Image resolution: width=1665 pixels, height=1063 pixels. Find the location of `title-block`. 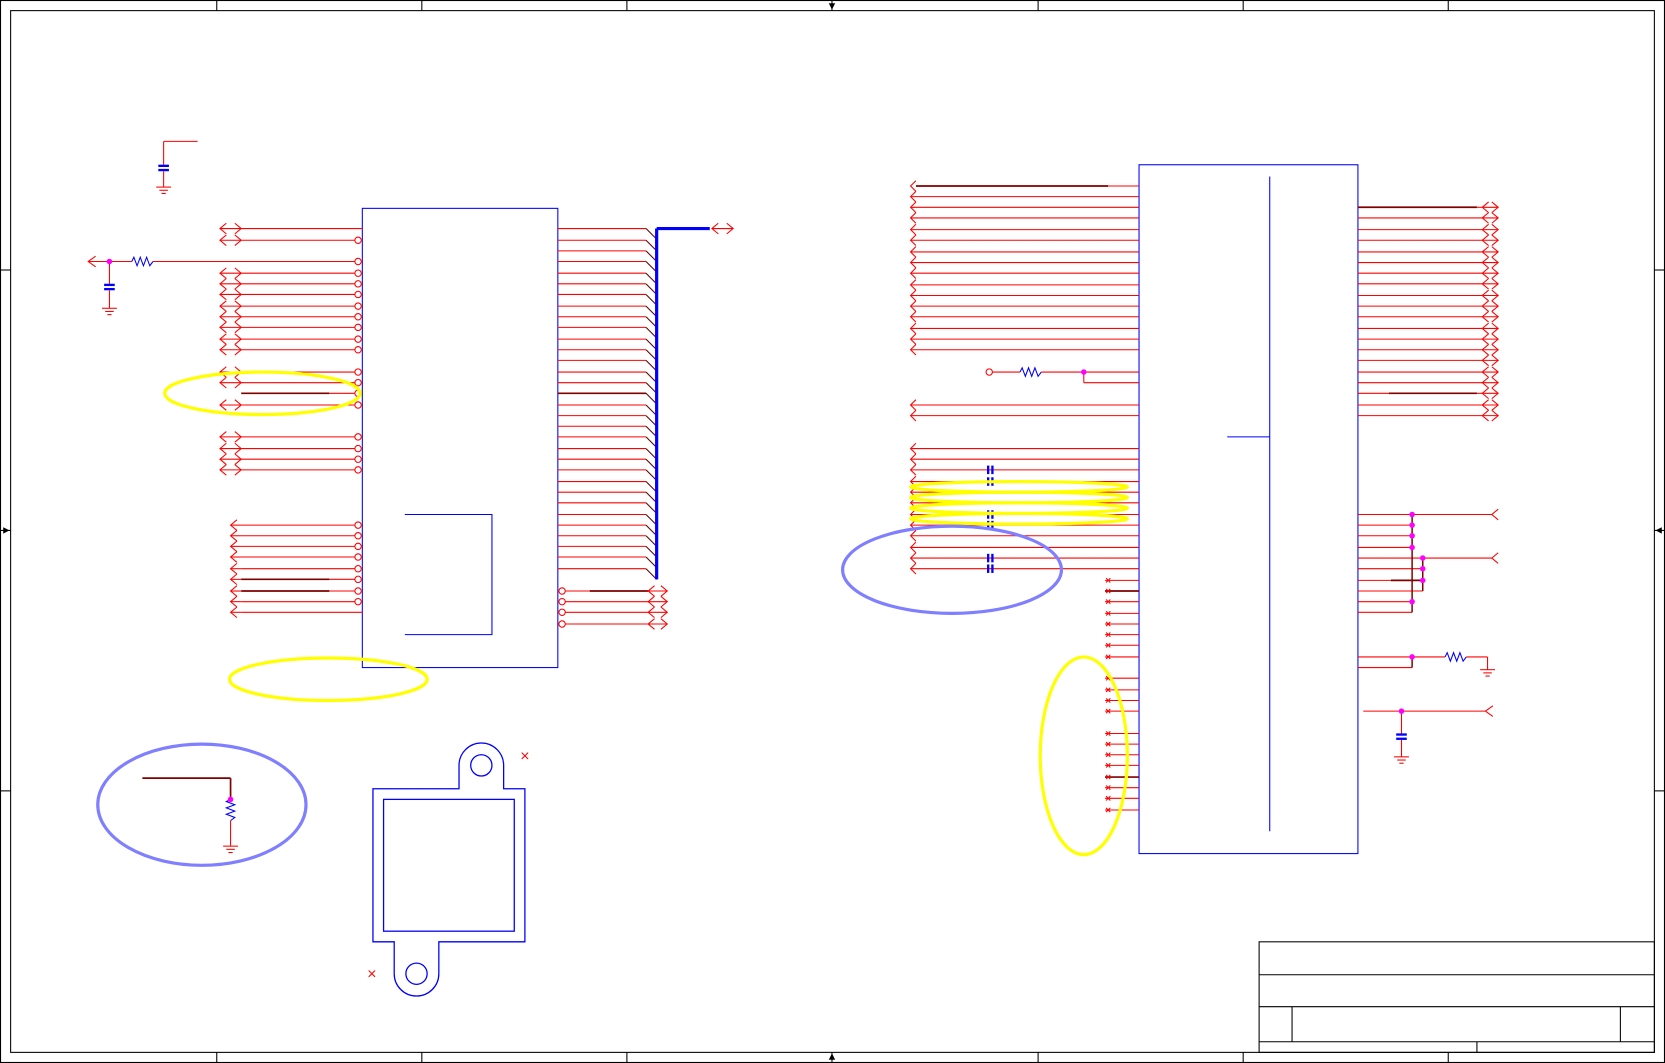

title-block is located at coordinates (1456, 997).